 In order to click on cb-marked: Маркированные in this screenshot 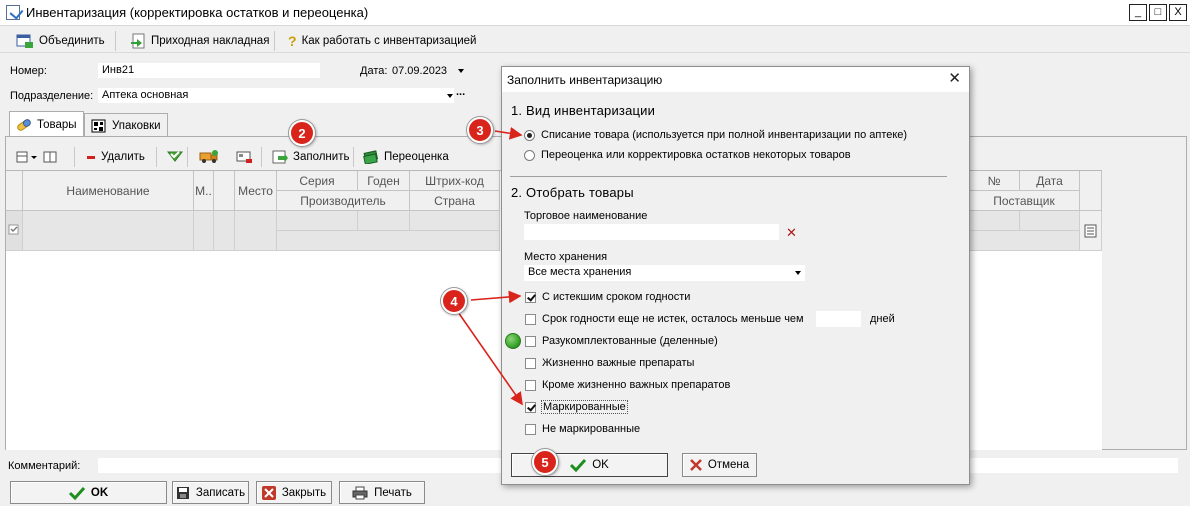, I will do `click(576, 407)`.